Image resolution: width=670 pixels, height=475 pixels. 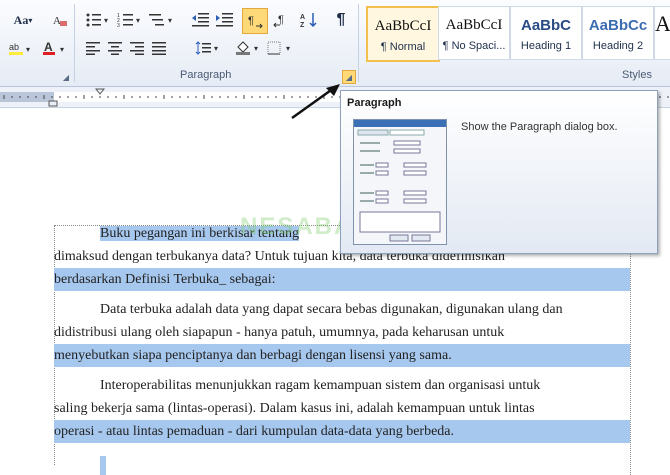 I want to click on increase-indent-button, so click(x=225, y=20).